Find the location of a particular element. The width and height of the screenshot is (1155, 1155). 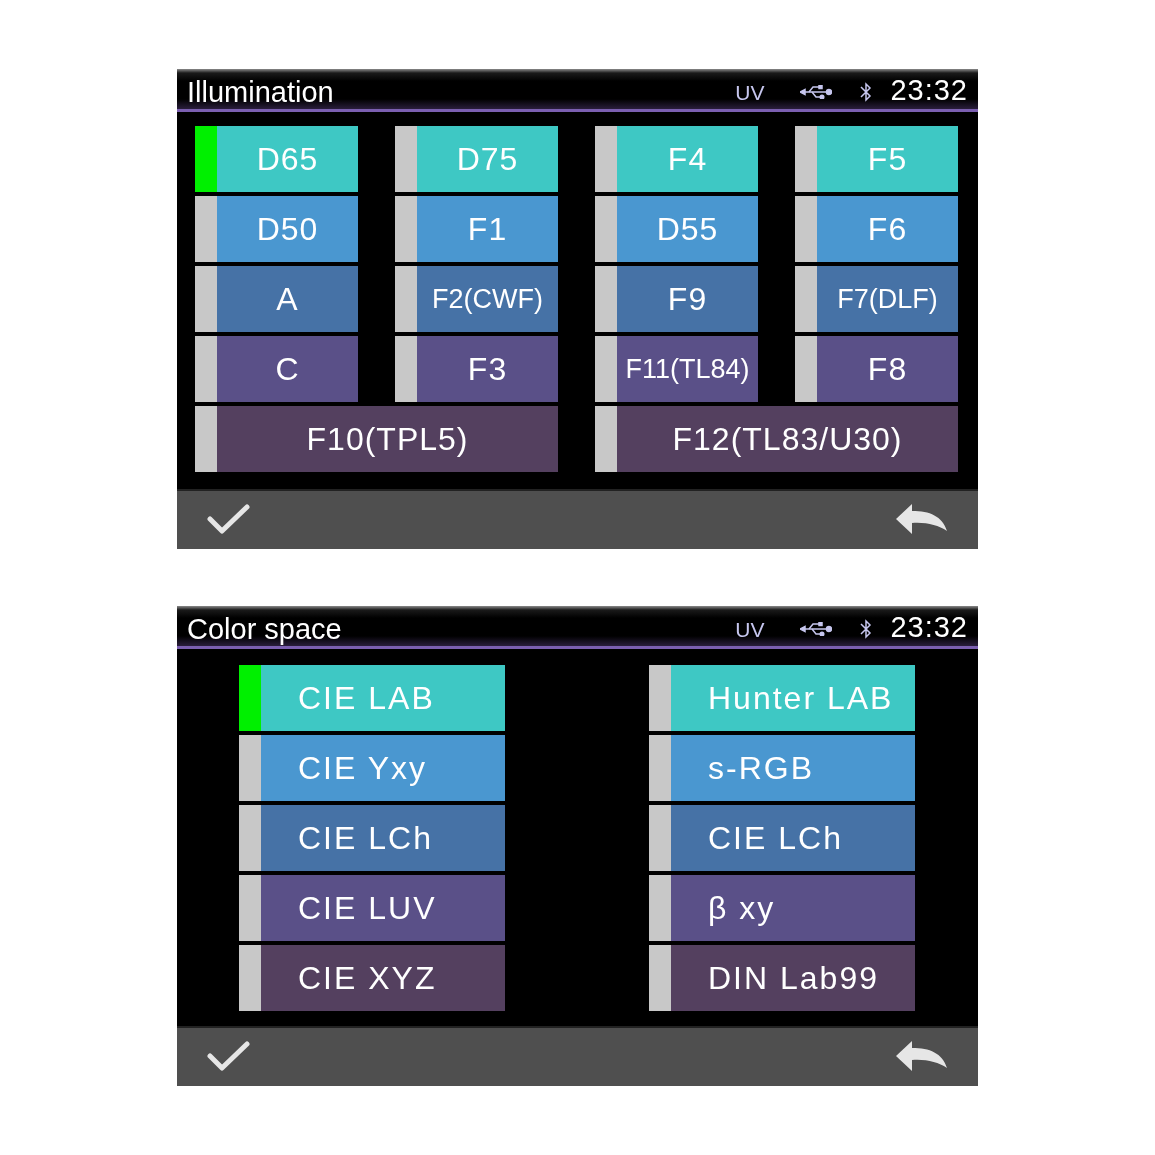

screen-title: Illumination is located at coordinates (261, 92).